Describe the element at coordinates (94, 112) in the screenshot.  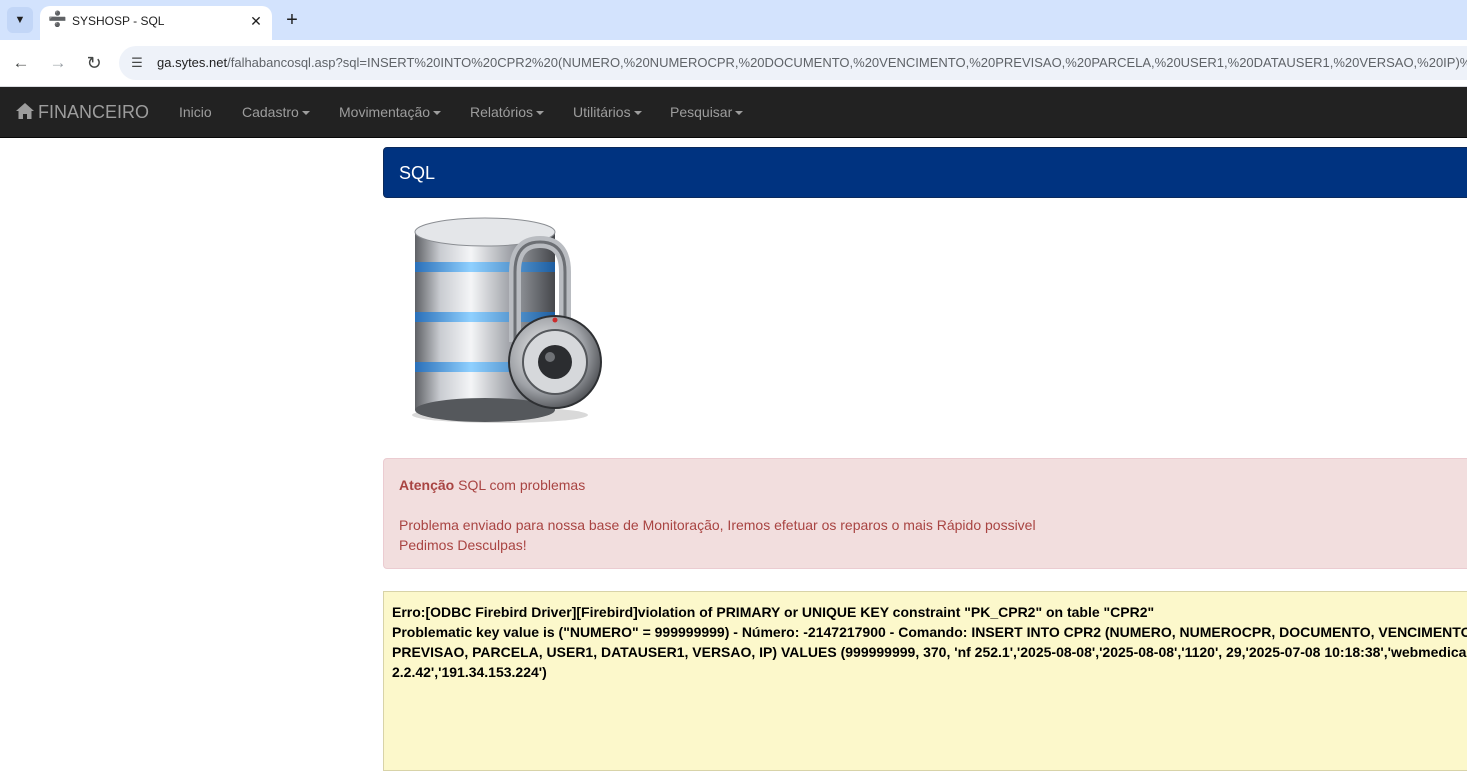
I see `brand-label: FINANCEIRO` at that location.